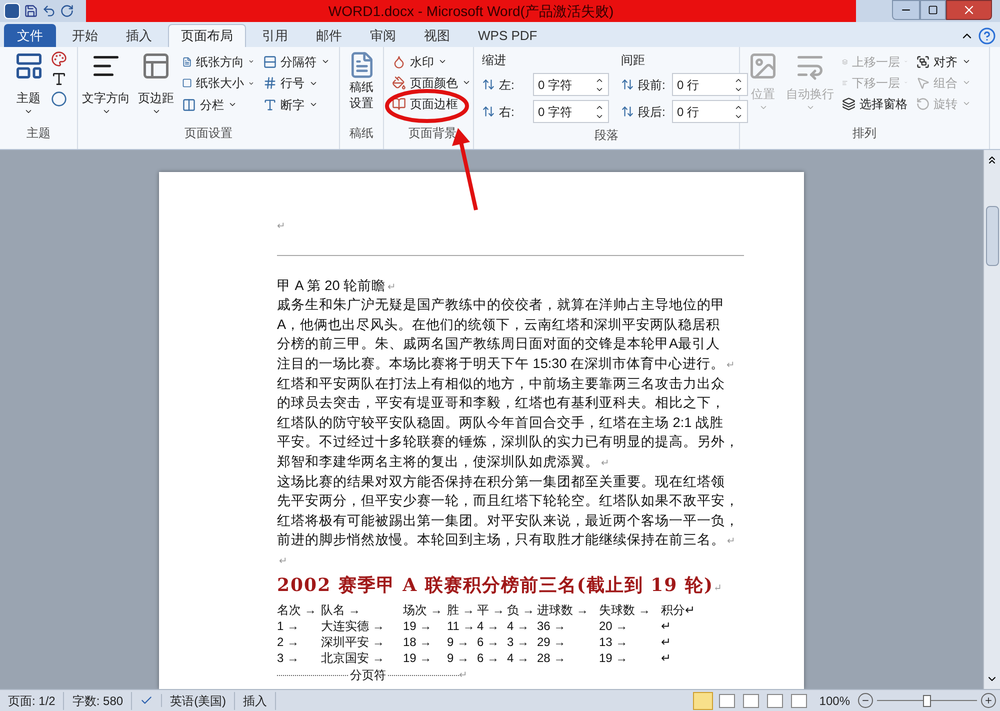 This screenshot has height=711, width=1000. What do you see at coordinates (362, 81) in the screenshot?
I see `manuscript-button: 稿纸 设置` at bounding box center [362, 81].